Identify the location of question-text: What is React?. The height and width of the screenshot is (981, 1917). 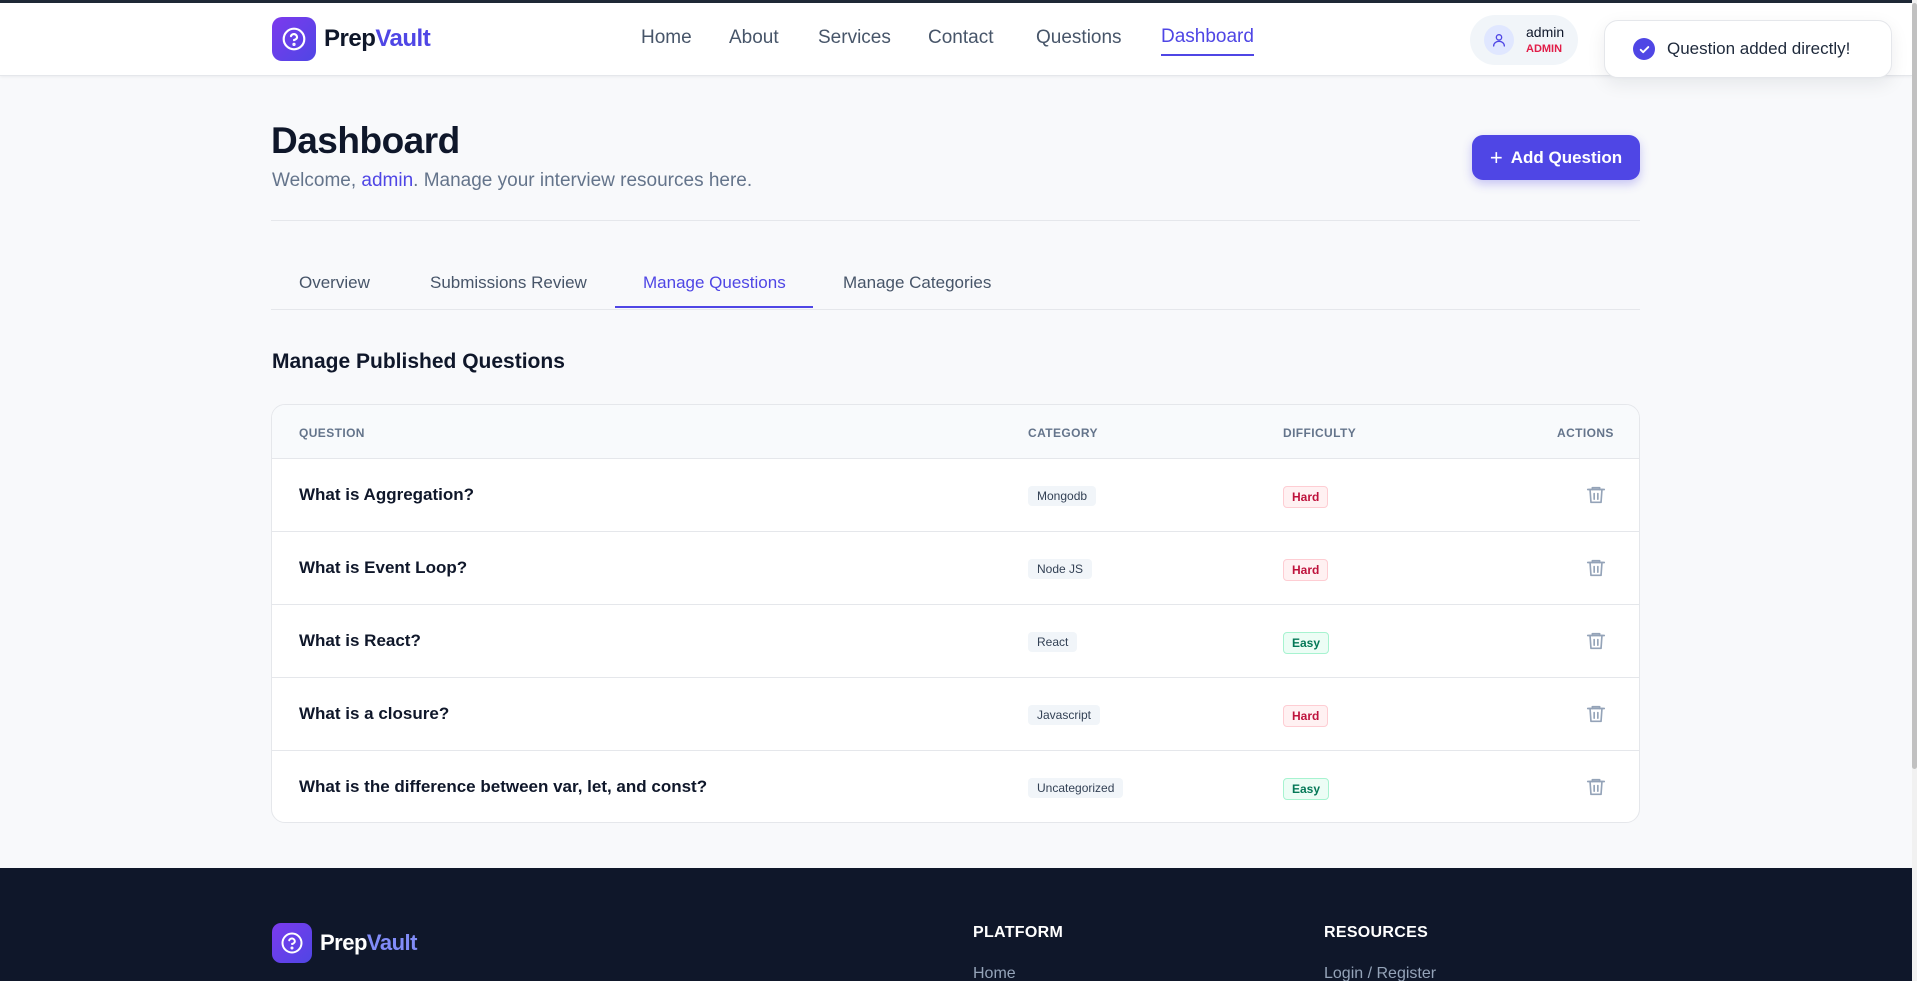
(360, 640).